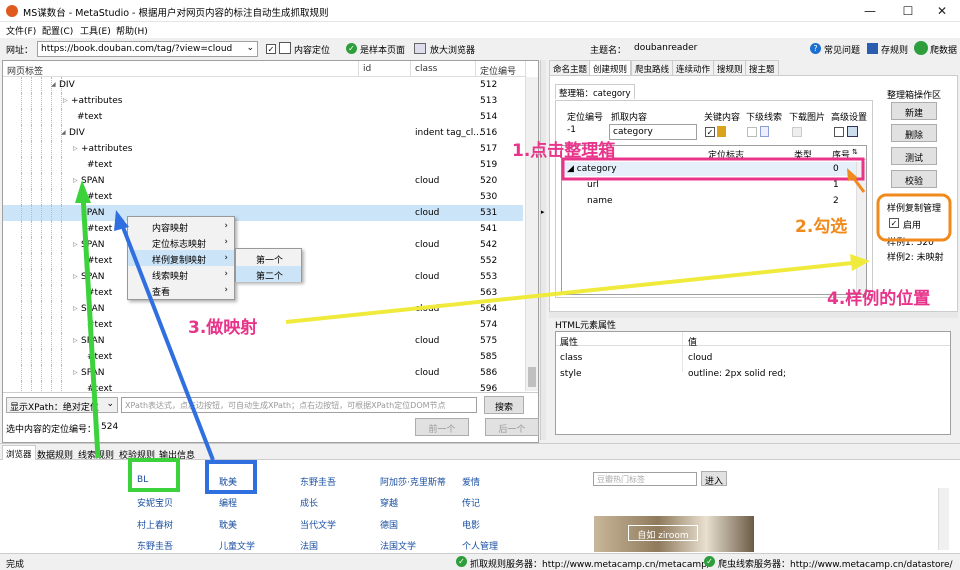 The height and width of the screenshot is (570, 960). I want to click on tree-row: SPAN cloud 531, so click(263, 213).